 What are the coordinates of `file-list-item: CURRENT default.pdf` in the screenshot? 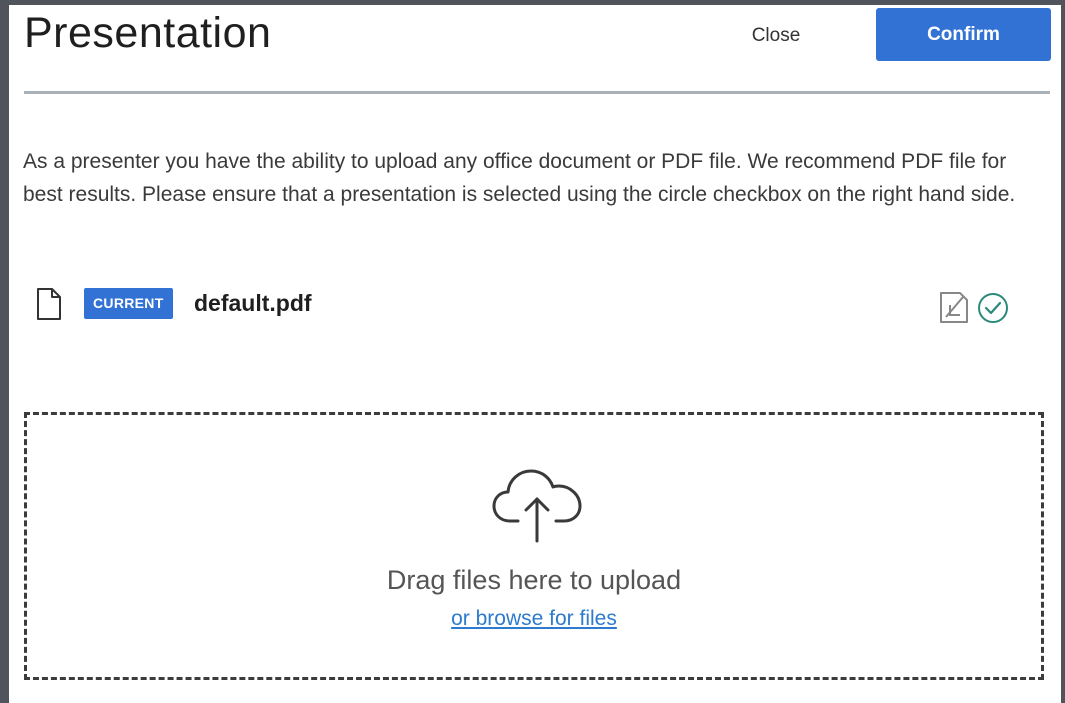 It's located at (524, 303).